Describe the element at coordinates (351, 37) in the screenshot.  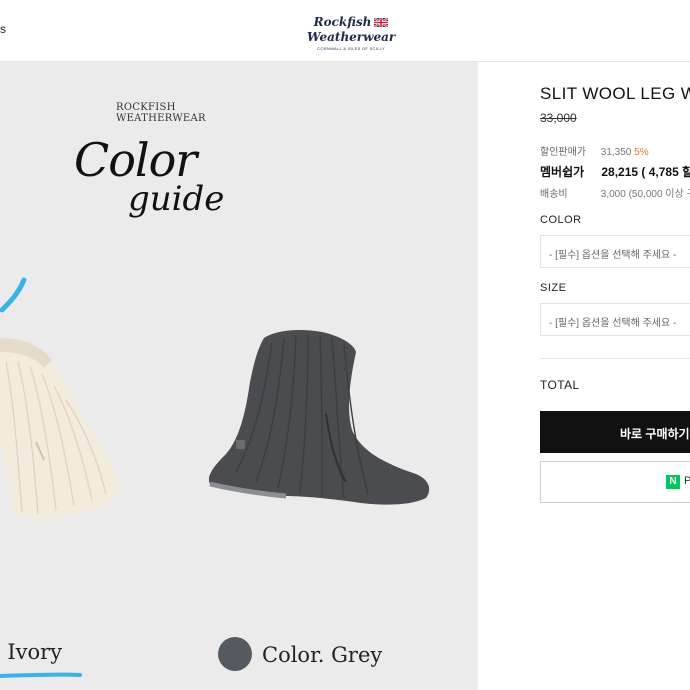
I see `logo-wordmark-bottom: Weatherwear` at that location.